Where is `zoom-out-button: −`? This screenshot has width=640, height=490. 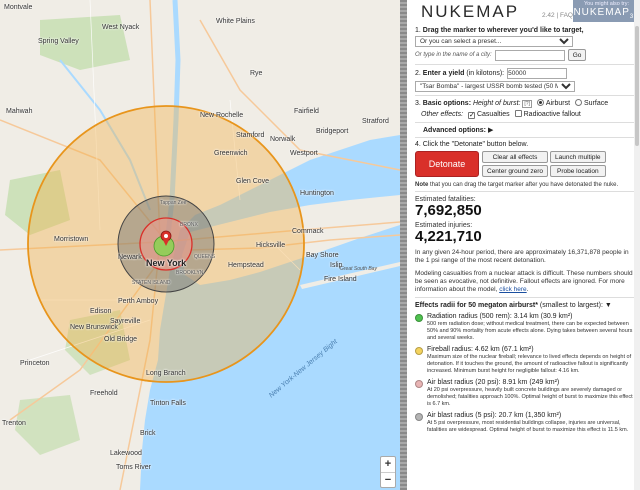 zoom-out-button: − is located at coordinates (388, 479).